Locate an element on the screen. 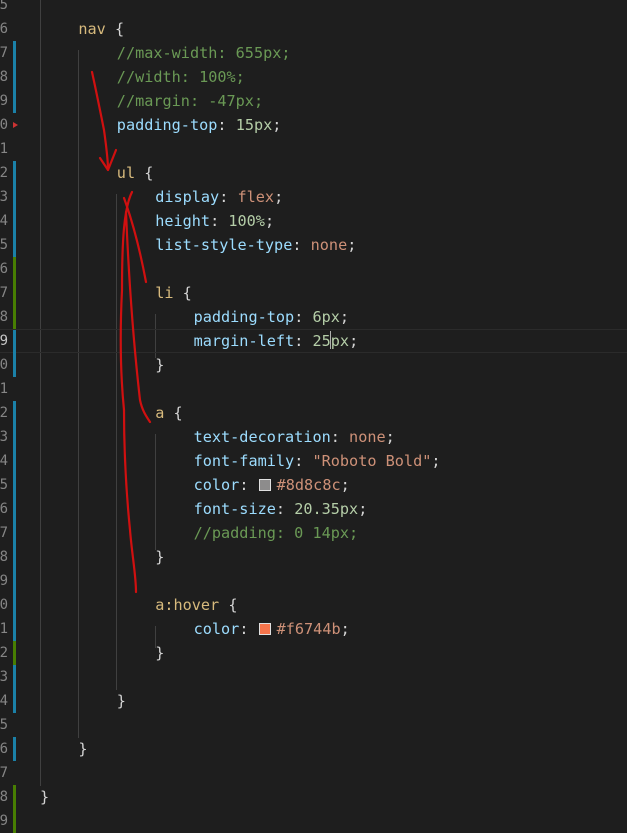  code-line: 7 is located at coordinates (313, 773).